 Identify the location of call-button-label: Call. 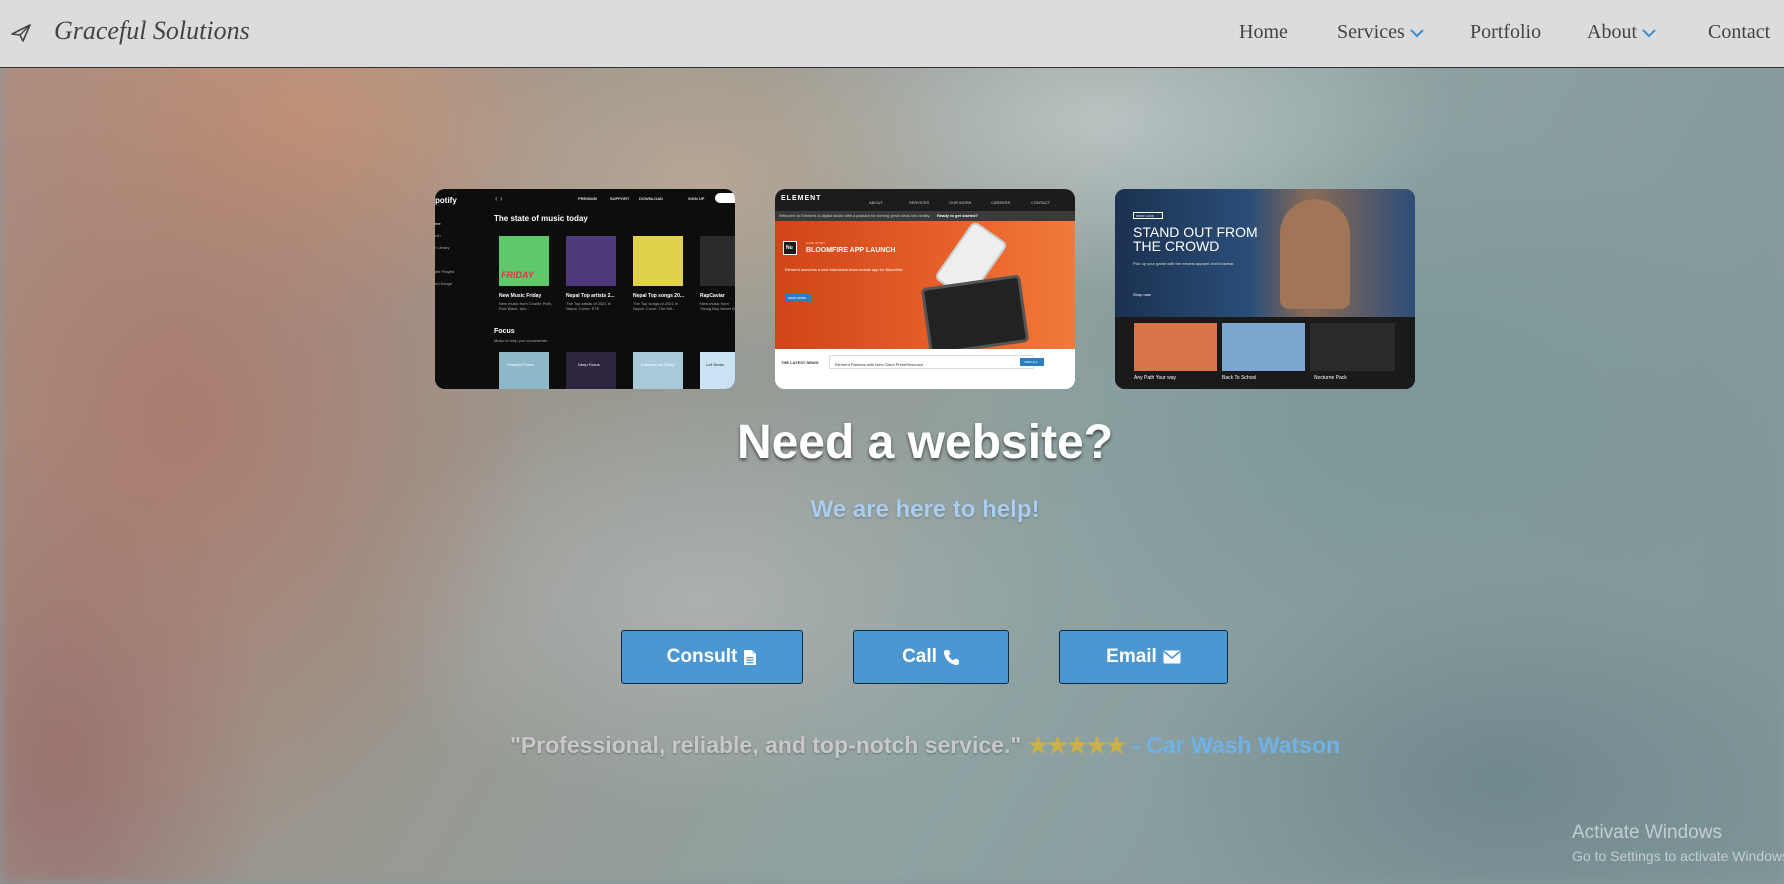
(919, 656).